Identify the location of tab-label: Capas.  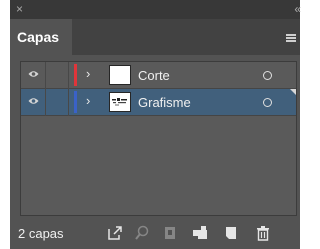
(38, 37).